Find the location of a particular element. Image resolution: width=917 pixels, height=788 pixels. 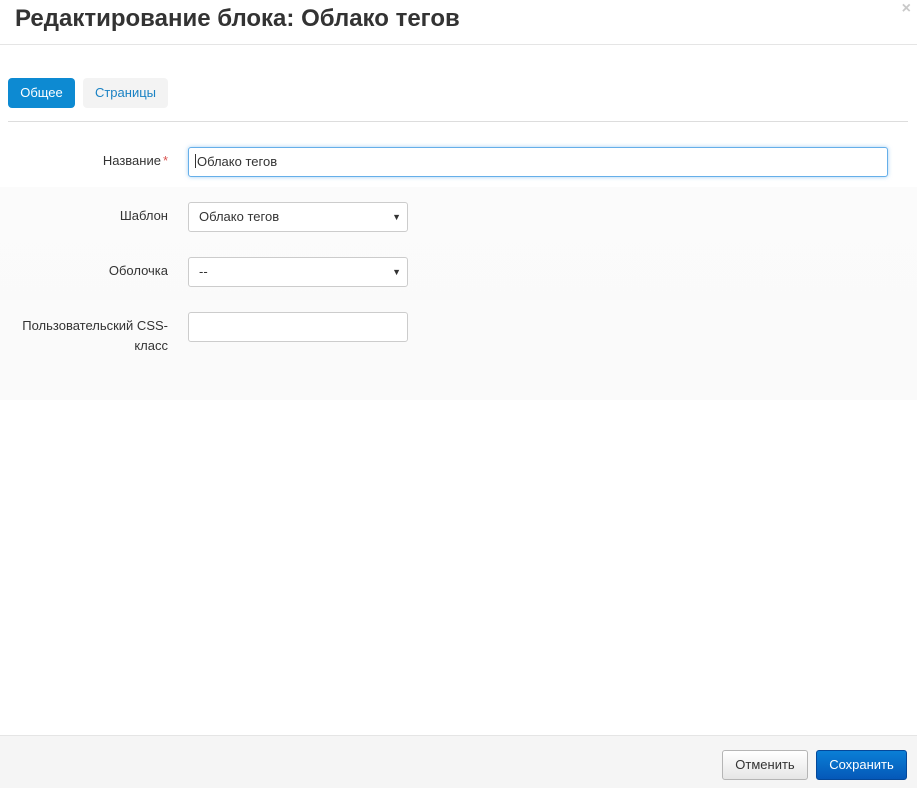

css-class-label-line1: Пользовательский CSS- is located at coordinates (95, 325).